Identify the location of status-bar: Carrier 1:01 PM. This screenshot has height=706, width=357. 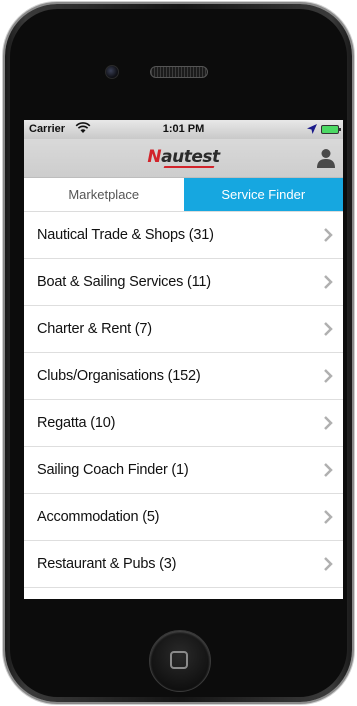
(183, 129).